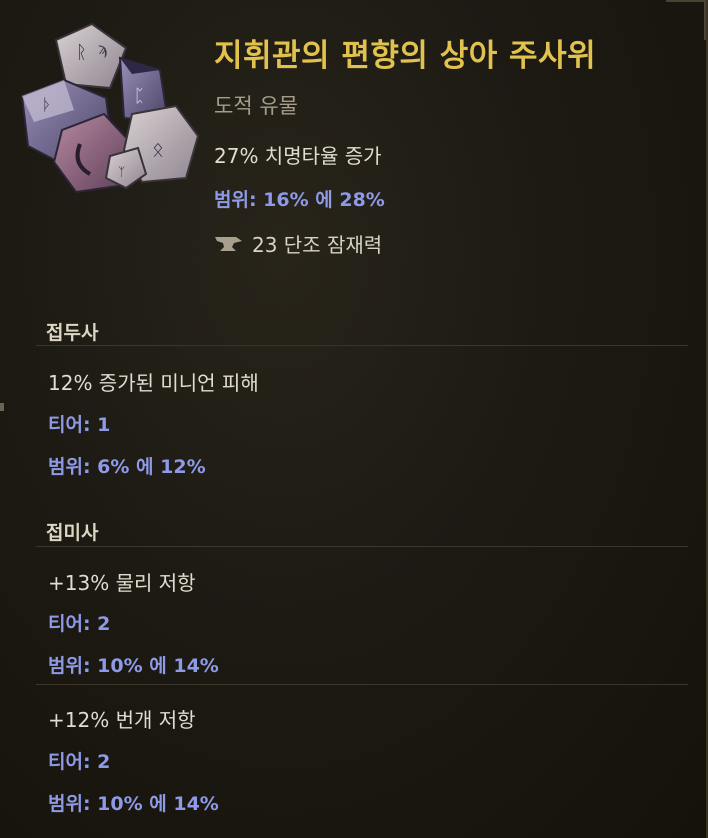 The width and height of the screenshot is (708, 838). I want to click on implicit-affix: 27% 치명타율 증가, so click(298, 156).